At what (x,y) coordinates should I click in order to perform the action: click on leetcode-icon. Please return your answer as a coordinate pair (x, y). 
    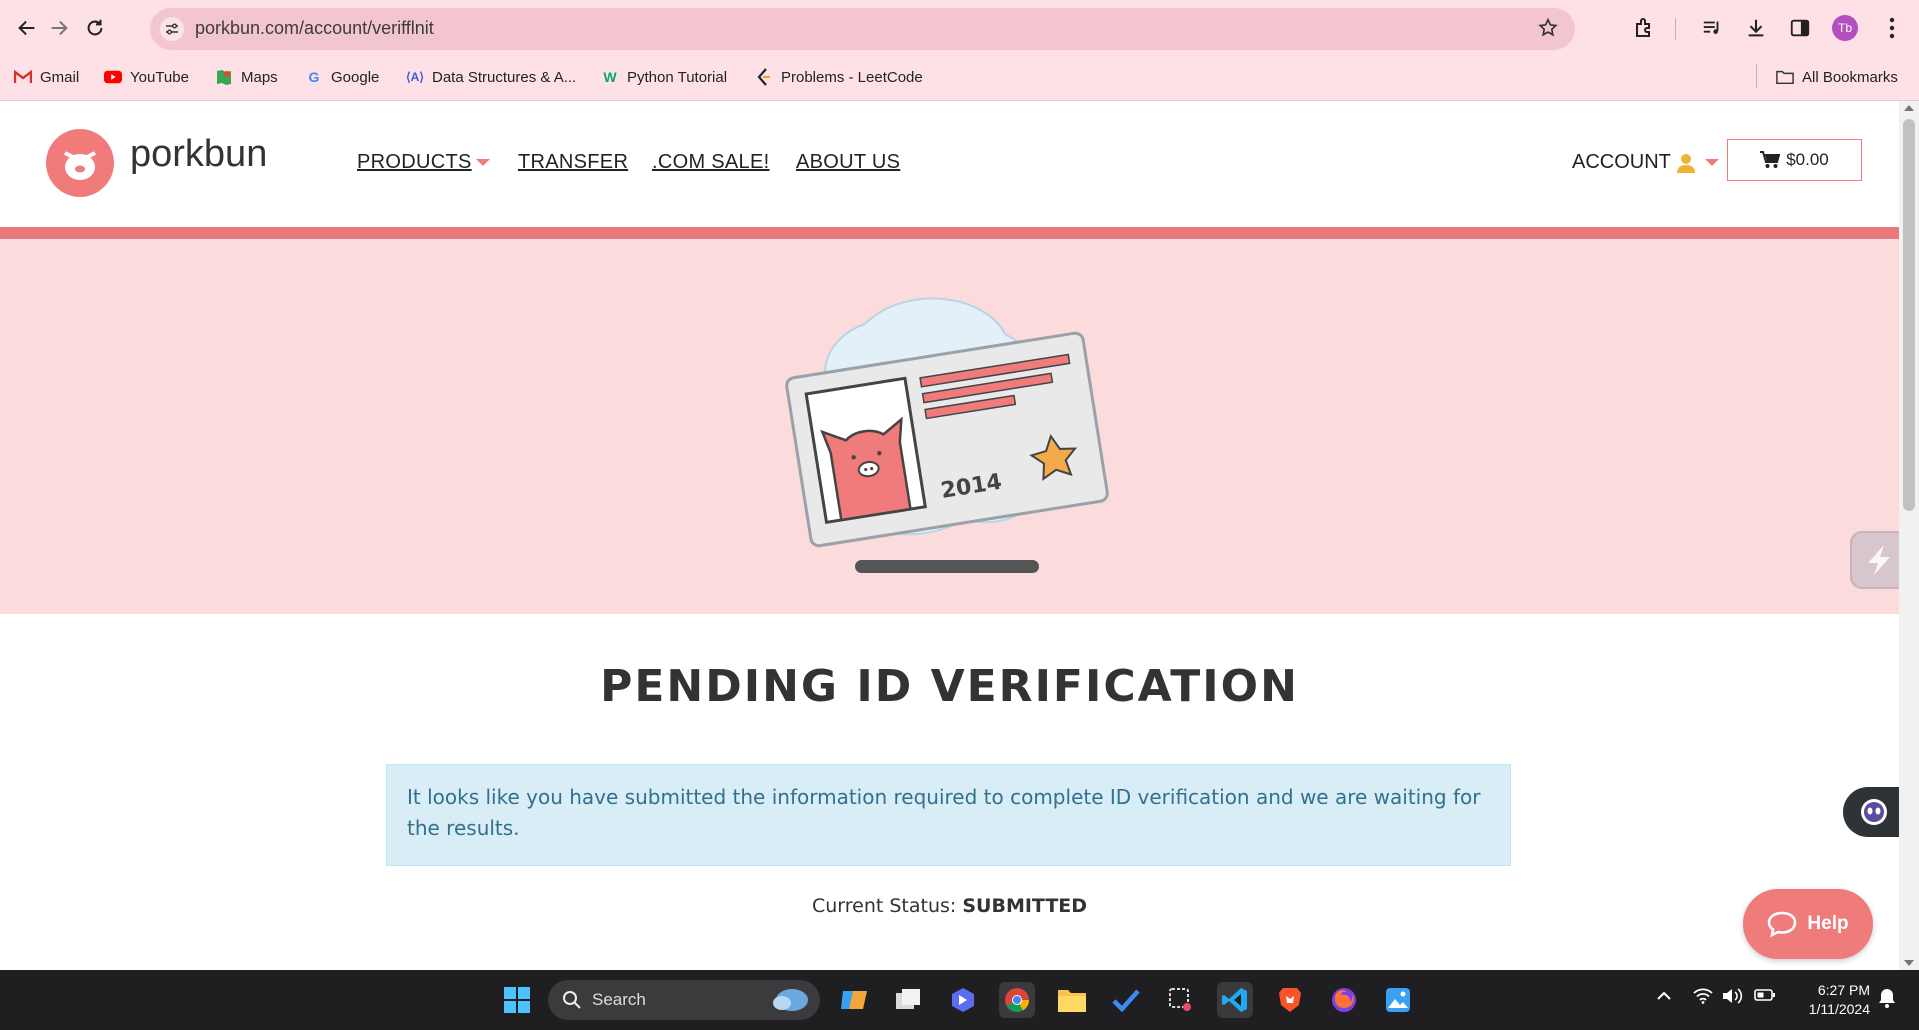
    Looking at the image, I should click on (764, 77).